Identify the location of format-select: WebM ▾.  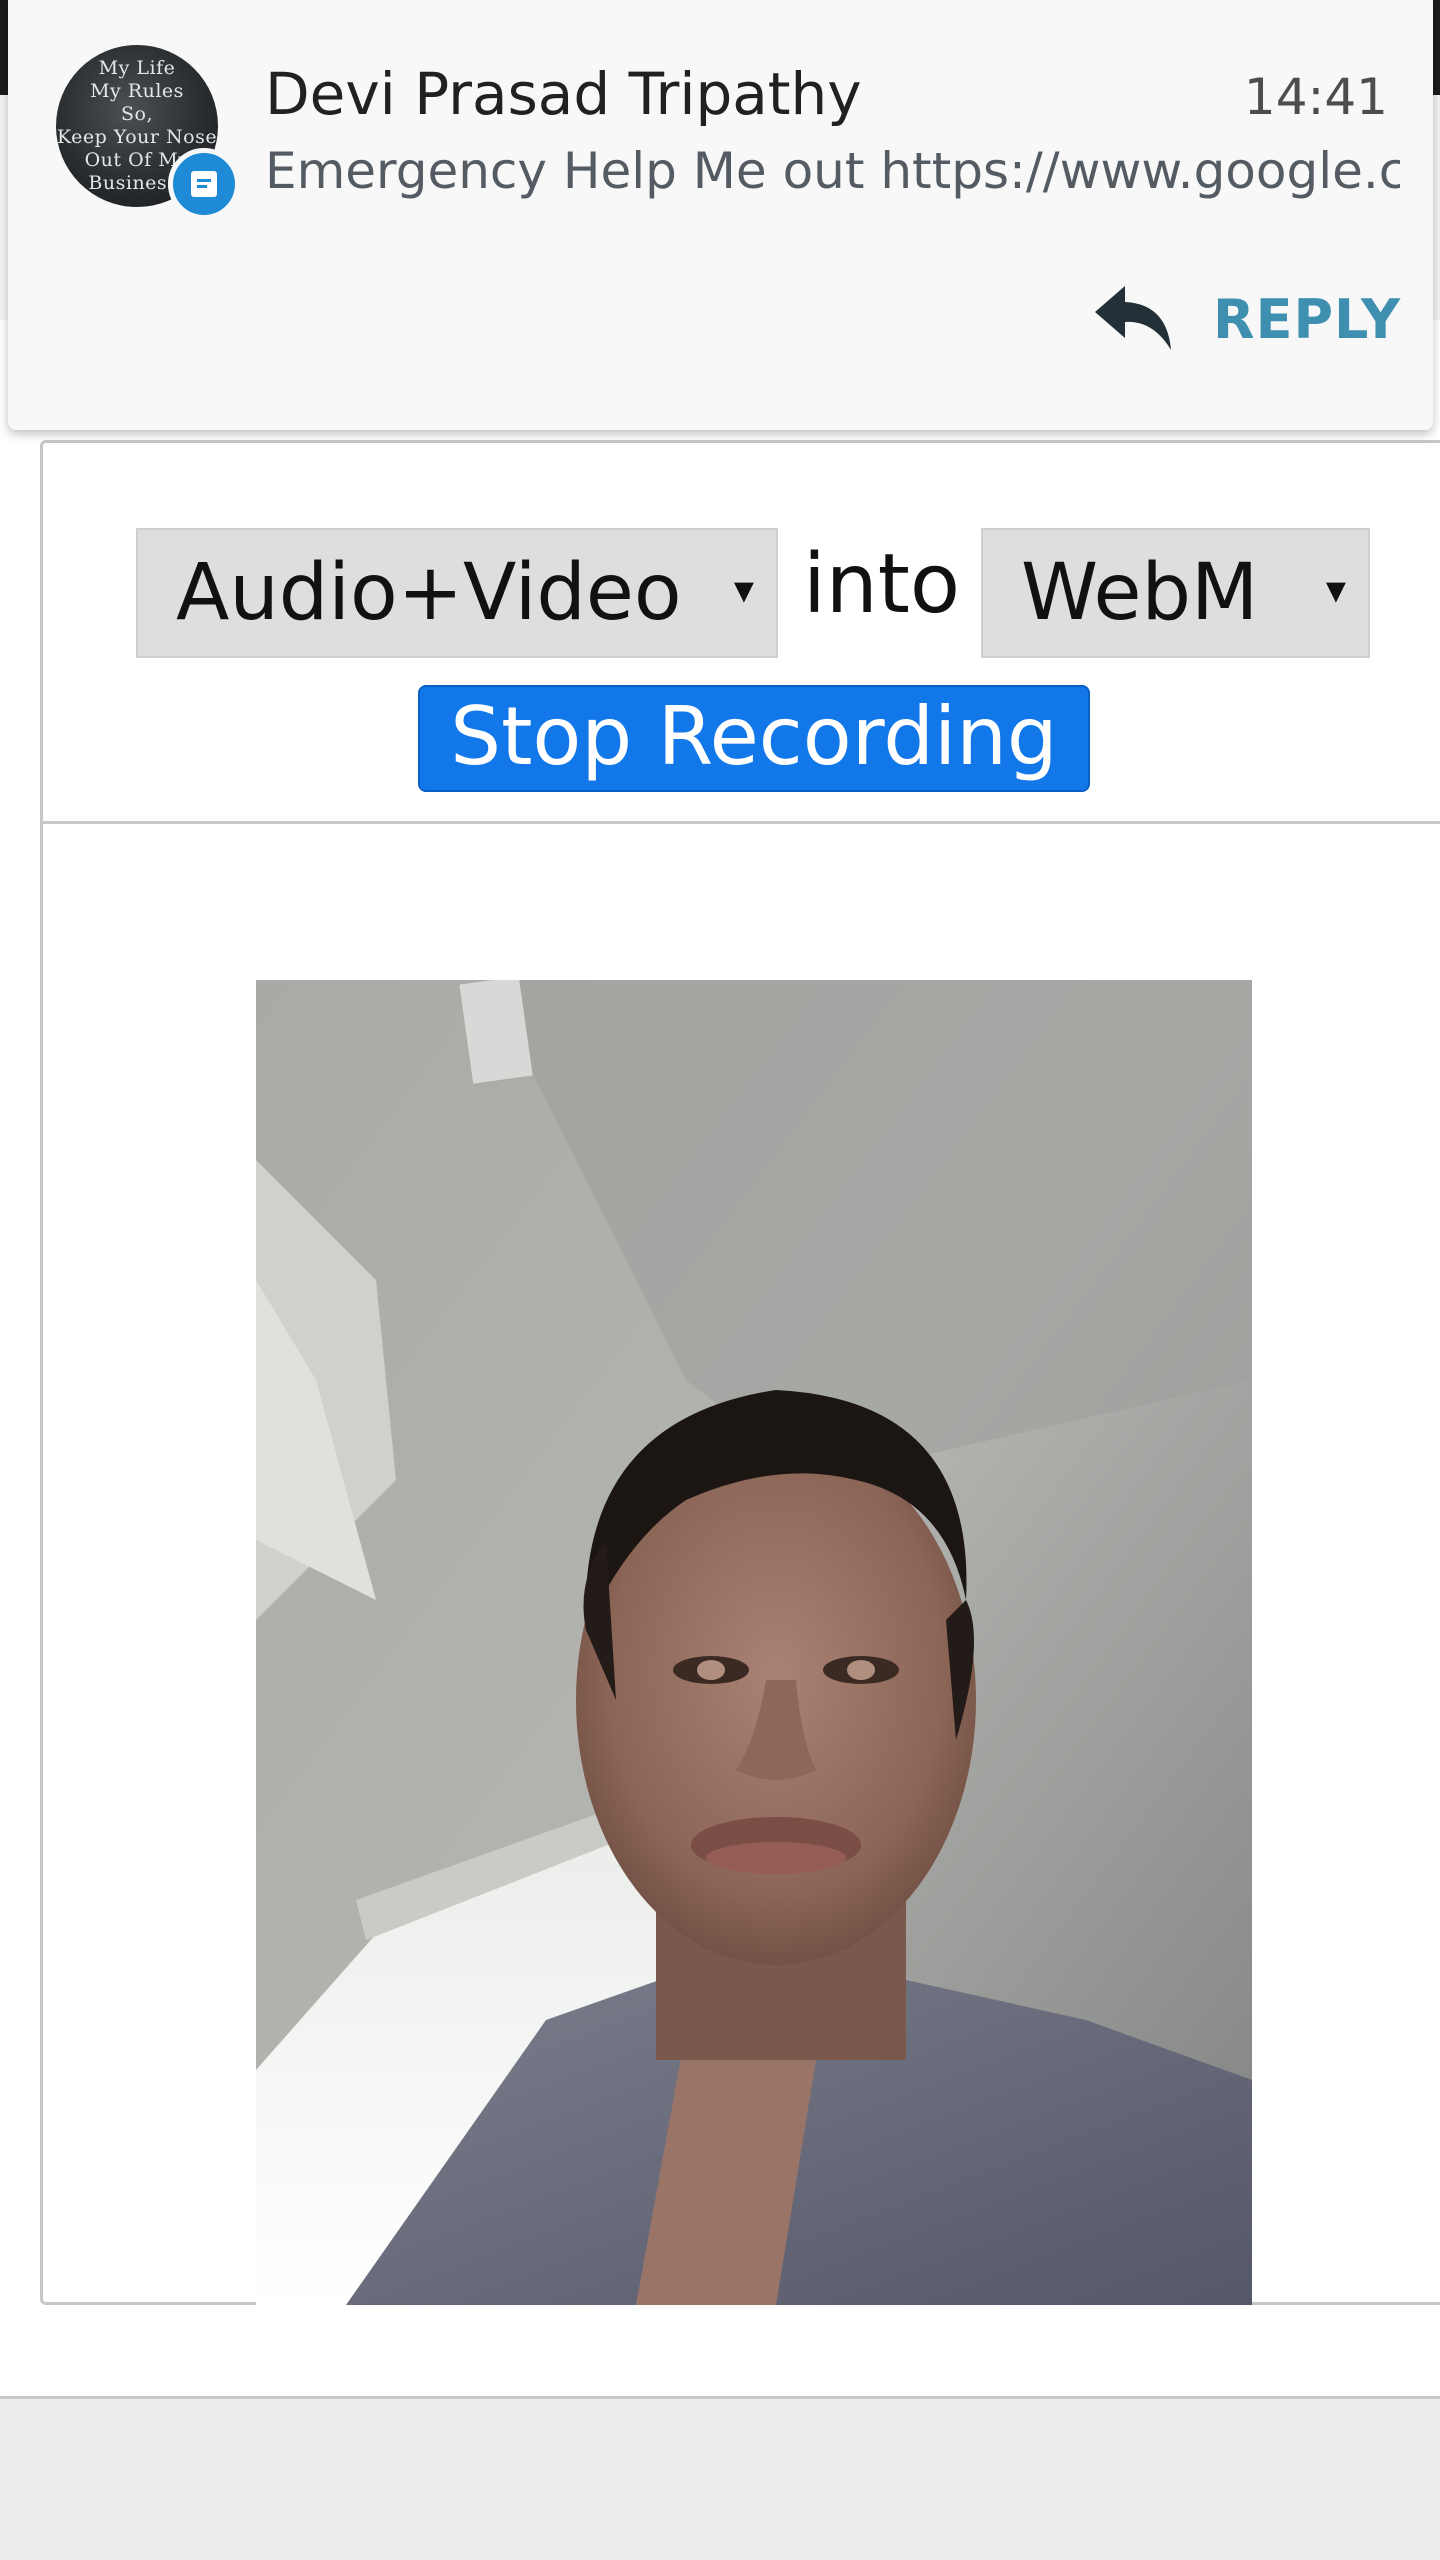
(1175, 593).